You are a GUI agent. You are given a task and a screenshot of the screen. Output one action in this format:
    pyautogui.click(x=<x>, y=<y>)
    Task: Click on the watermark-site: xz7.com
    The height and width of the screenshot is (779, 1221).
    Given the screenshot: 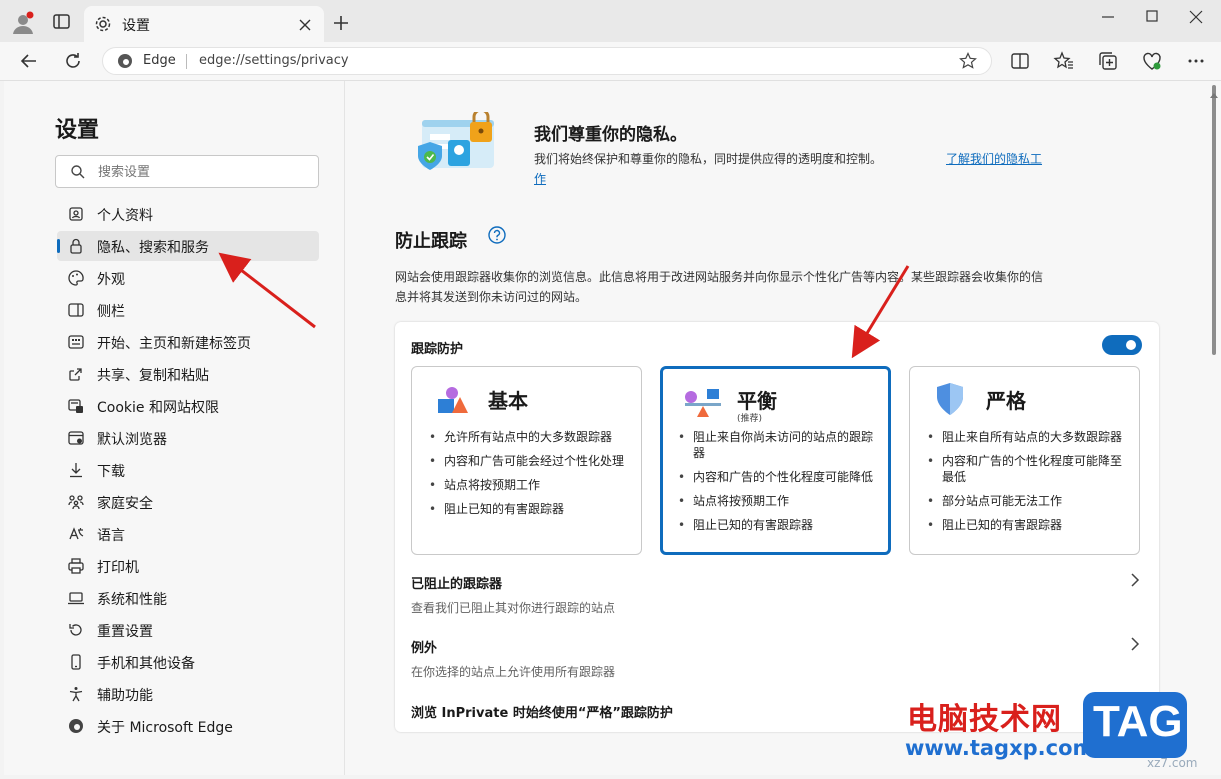 What is the action you would take?
    pyautogui.click(x=1172, y=763)
    